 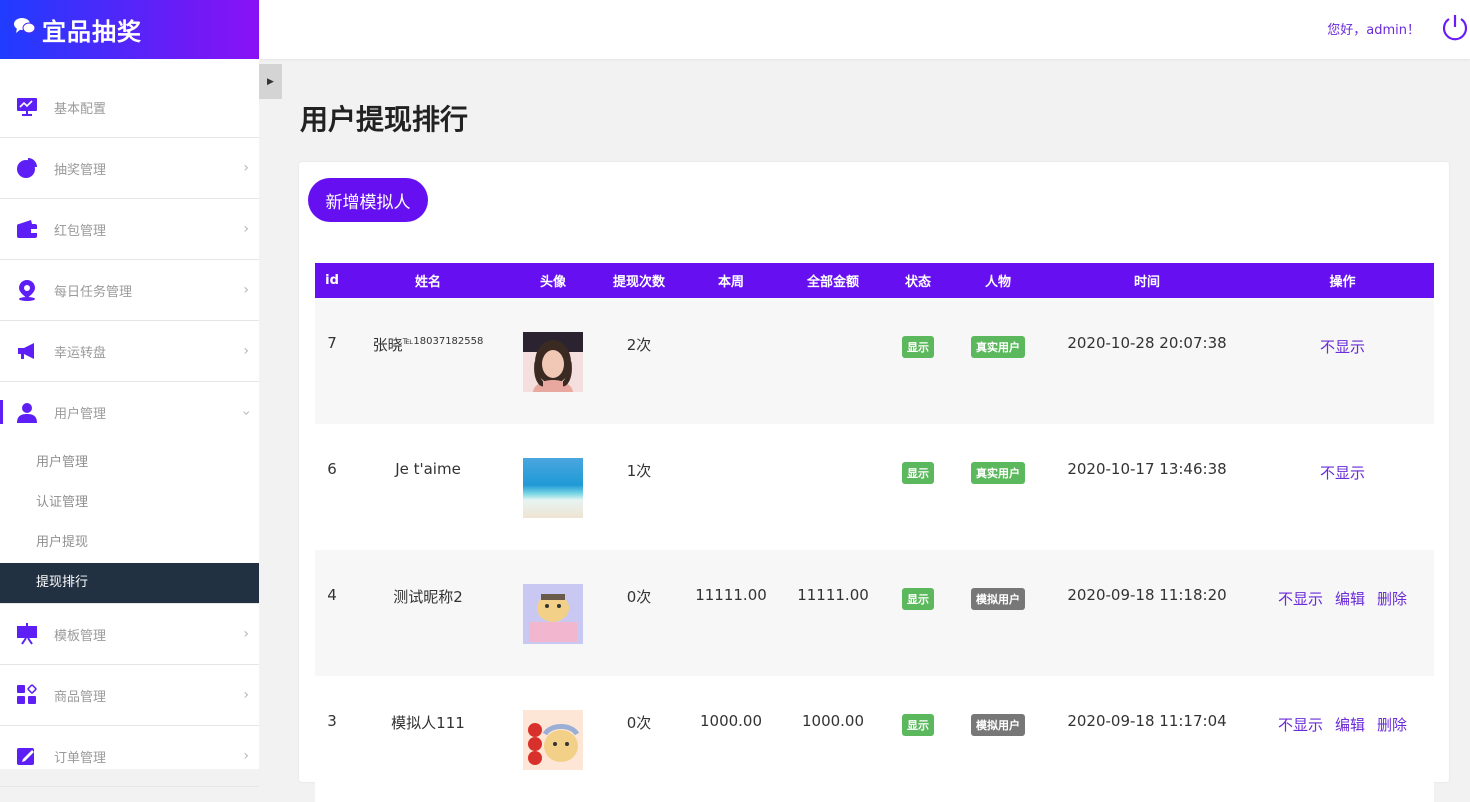 I want to click on sidebar-subitem-withdraw-rank: 提现排行, so click(x=129, y=583).